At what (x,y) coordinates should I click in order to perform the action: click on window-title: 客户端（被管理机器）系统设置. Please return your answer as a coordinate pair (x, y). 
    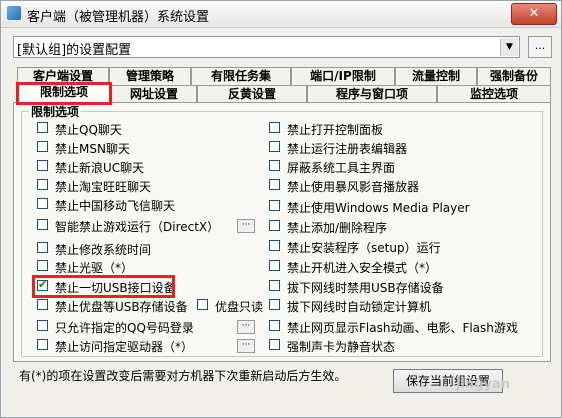
    Looking at the image, I should click on (118, 17).